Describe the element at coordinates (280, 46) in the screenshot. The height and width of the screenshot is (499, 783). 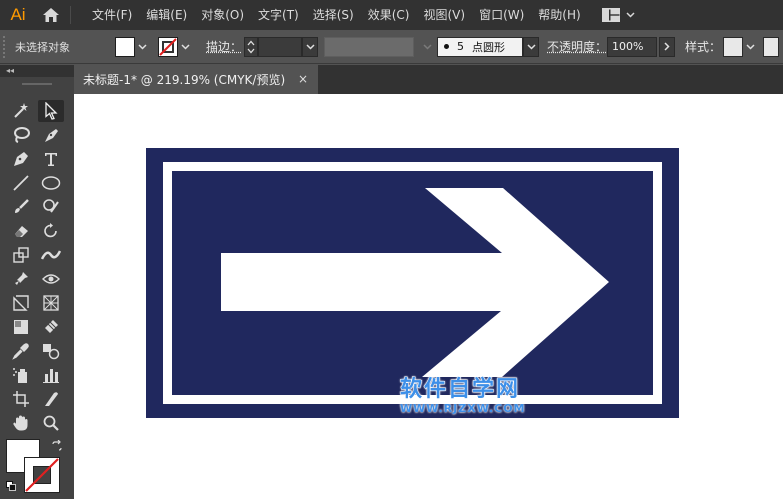
I see `stroke-weight-input` at that location.